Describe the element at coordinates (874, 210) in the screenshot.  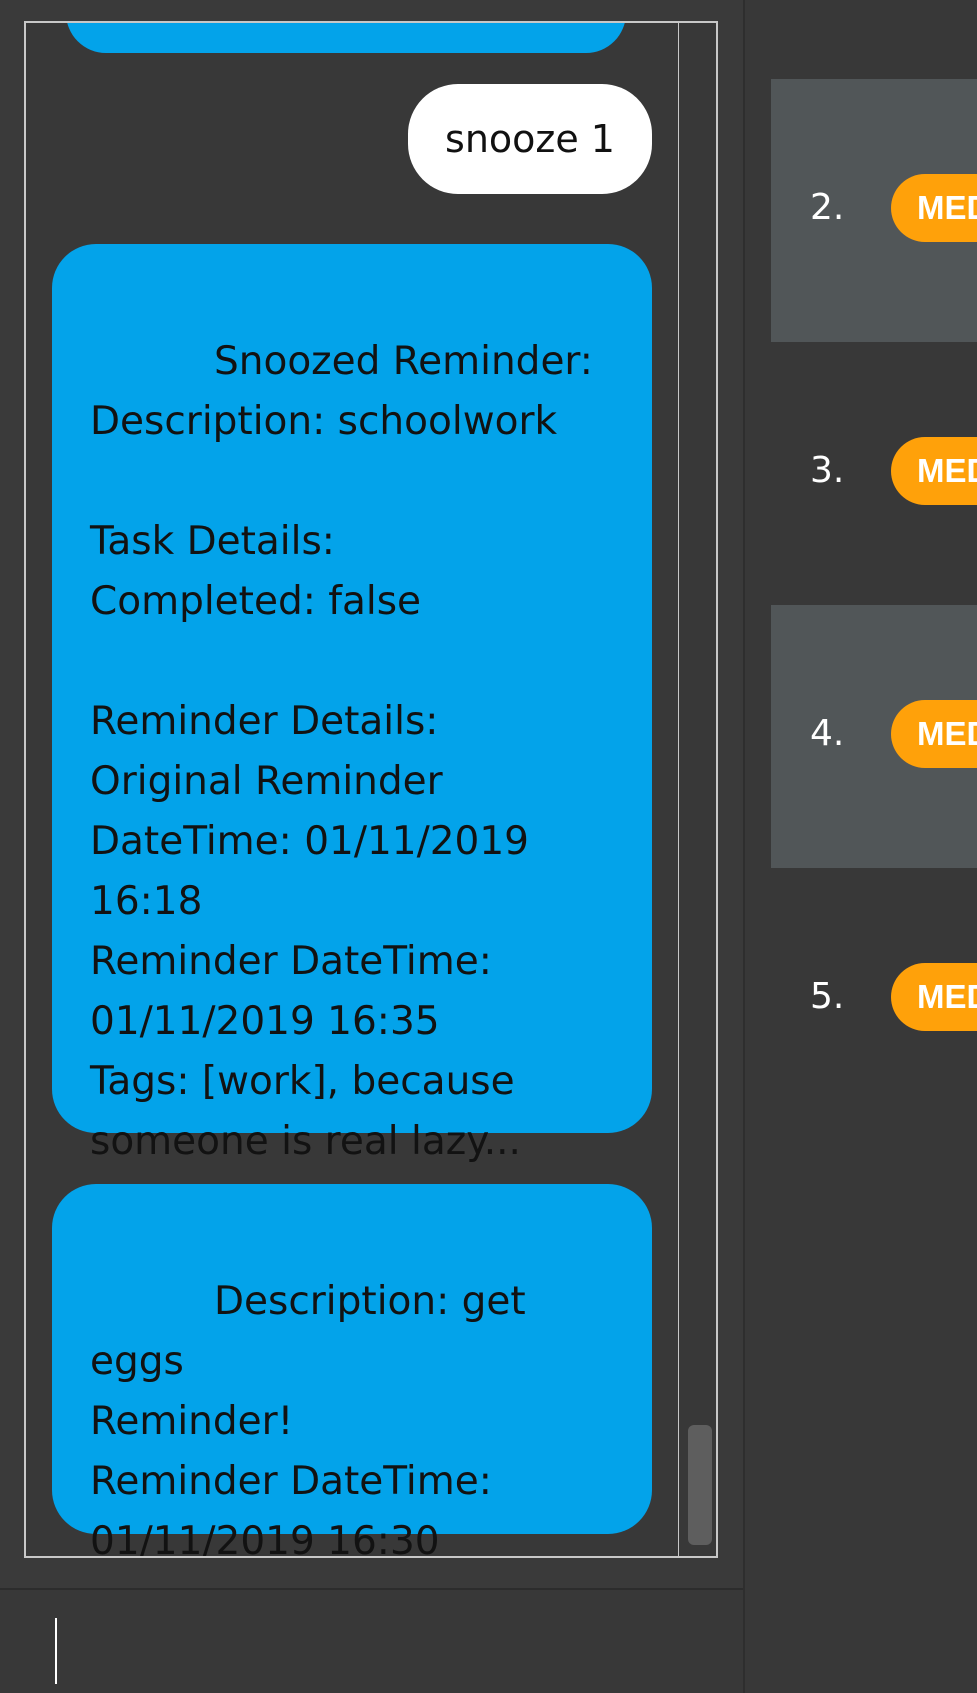
I see `list-item: 2. MEDIUM` at that location.